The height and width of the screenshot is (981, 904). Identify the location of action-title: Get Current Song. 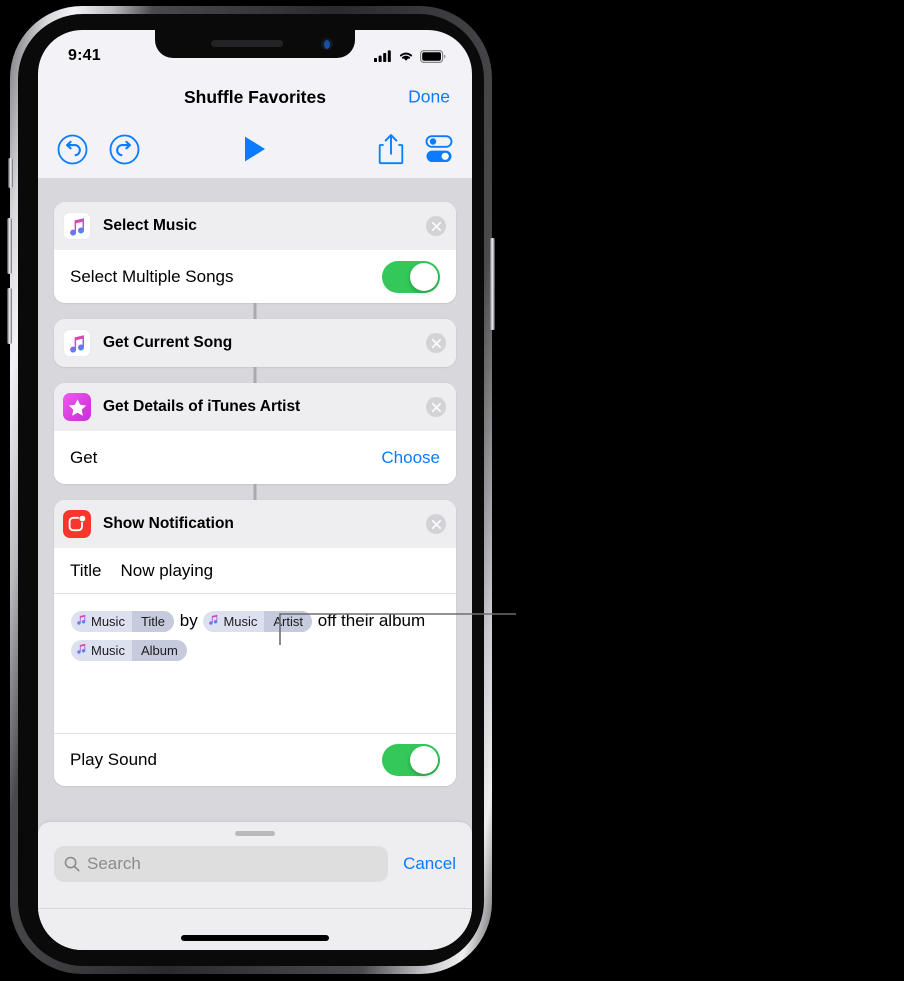
(168, 342).